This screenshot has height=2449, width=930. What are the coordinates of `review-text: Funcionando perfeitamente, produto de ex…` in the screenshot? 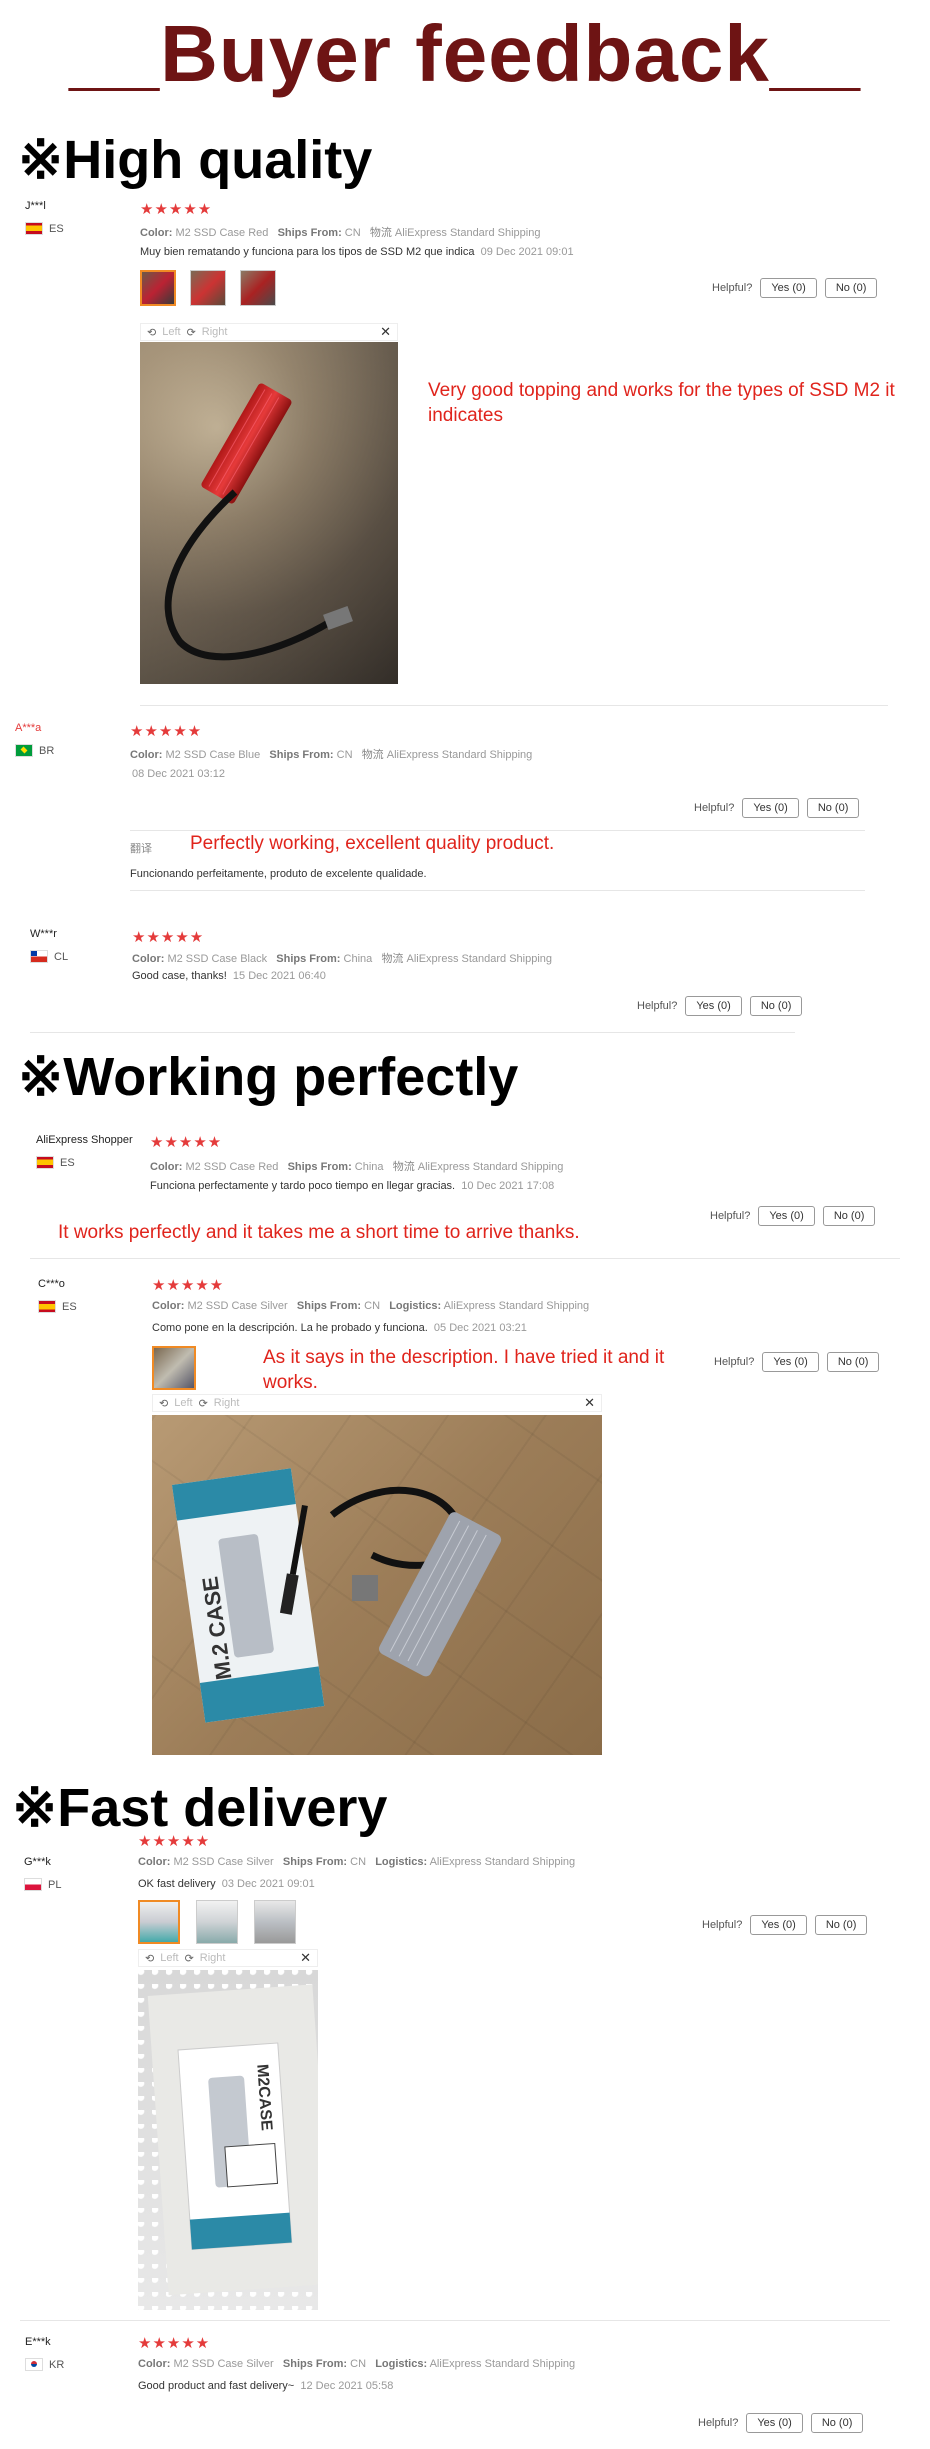 It's located at (278, 874).